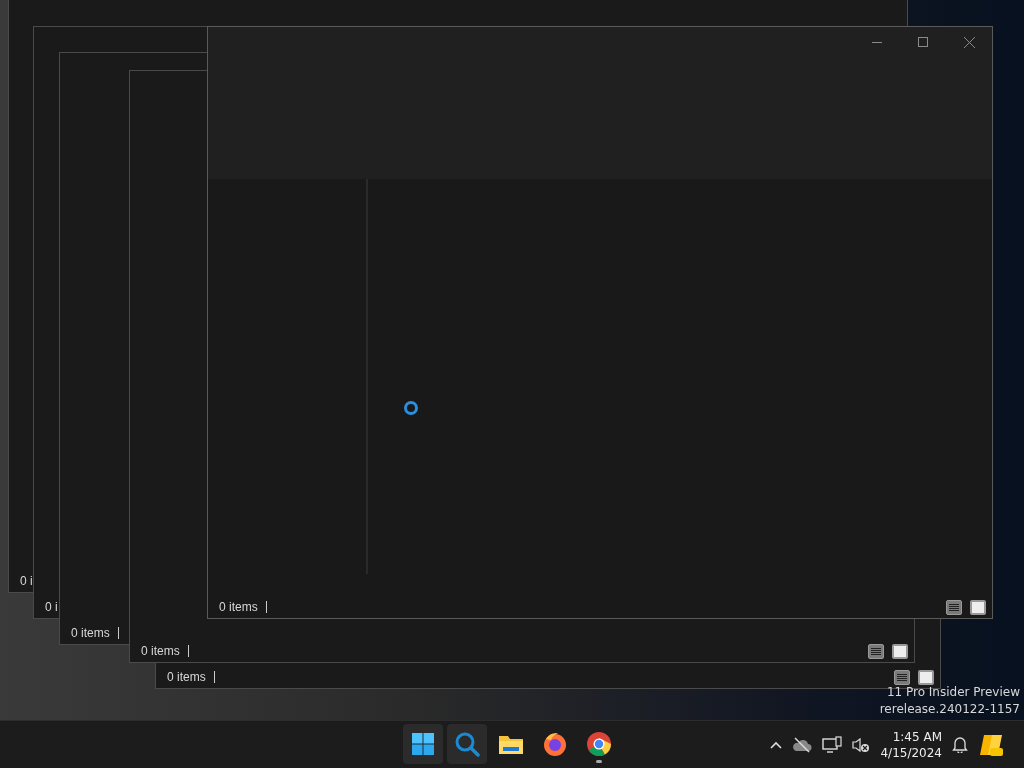 This screenshot has width=1024, height=768. Describe the element at coordinates (555, 744) in the screenshot. I see `fox-globe-icon` at that location.